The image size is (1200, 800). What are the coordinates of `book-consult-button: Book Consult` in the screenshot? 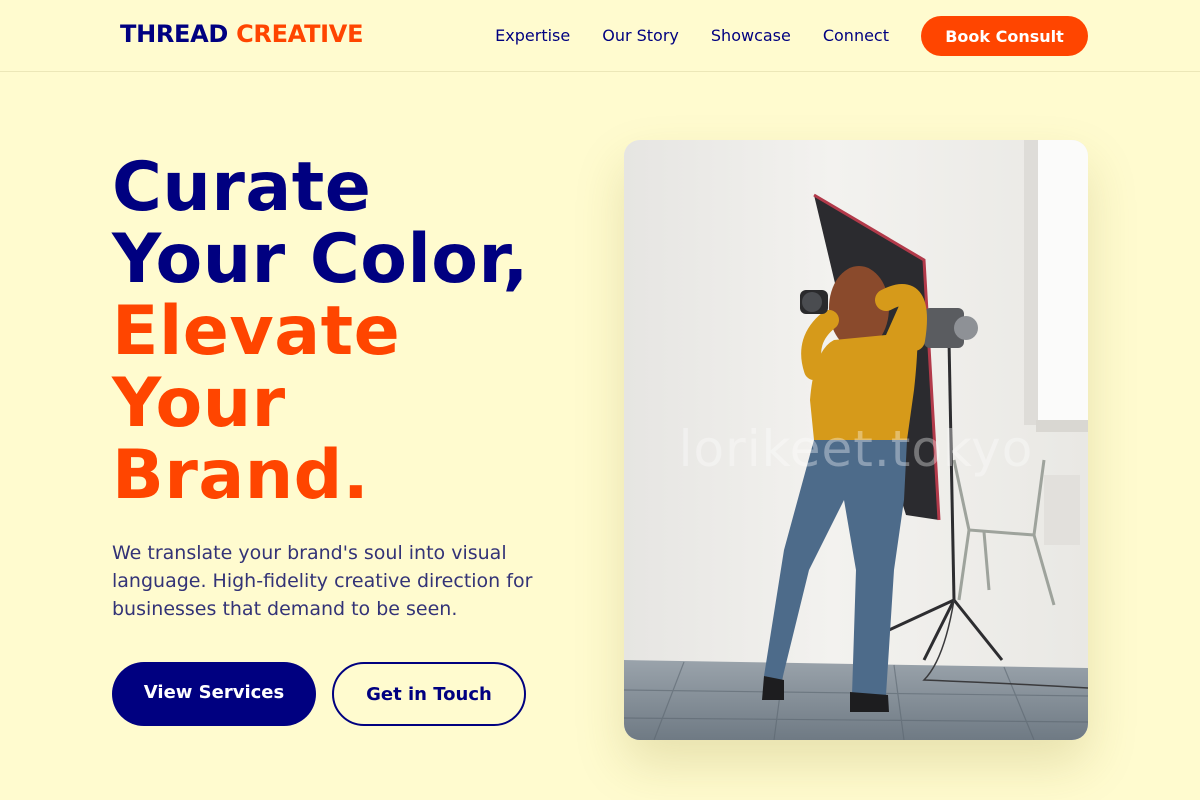 It's located at (1004, 36).